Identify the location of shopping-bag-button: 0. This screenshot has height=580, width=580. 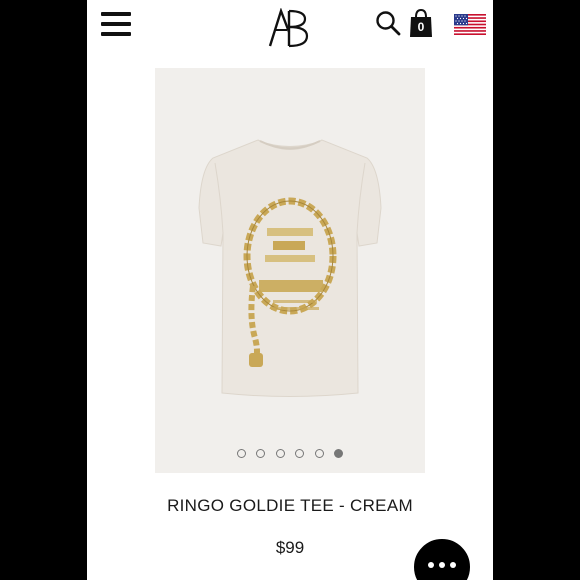
(421, 23).